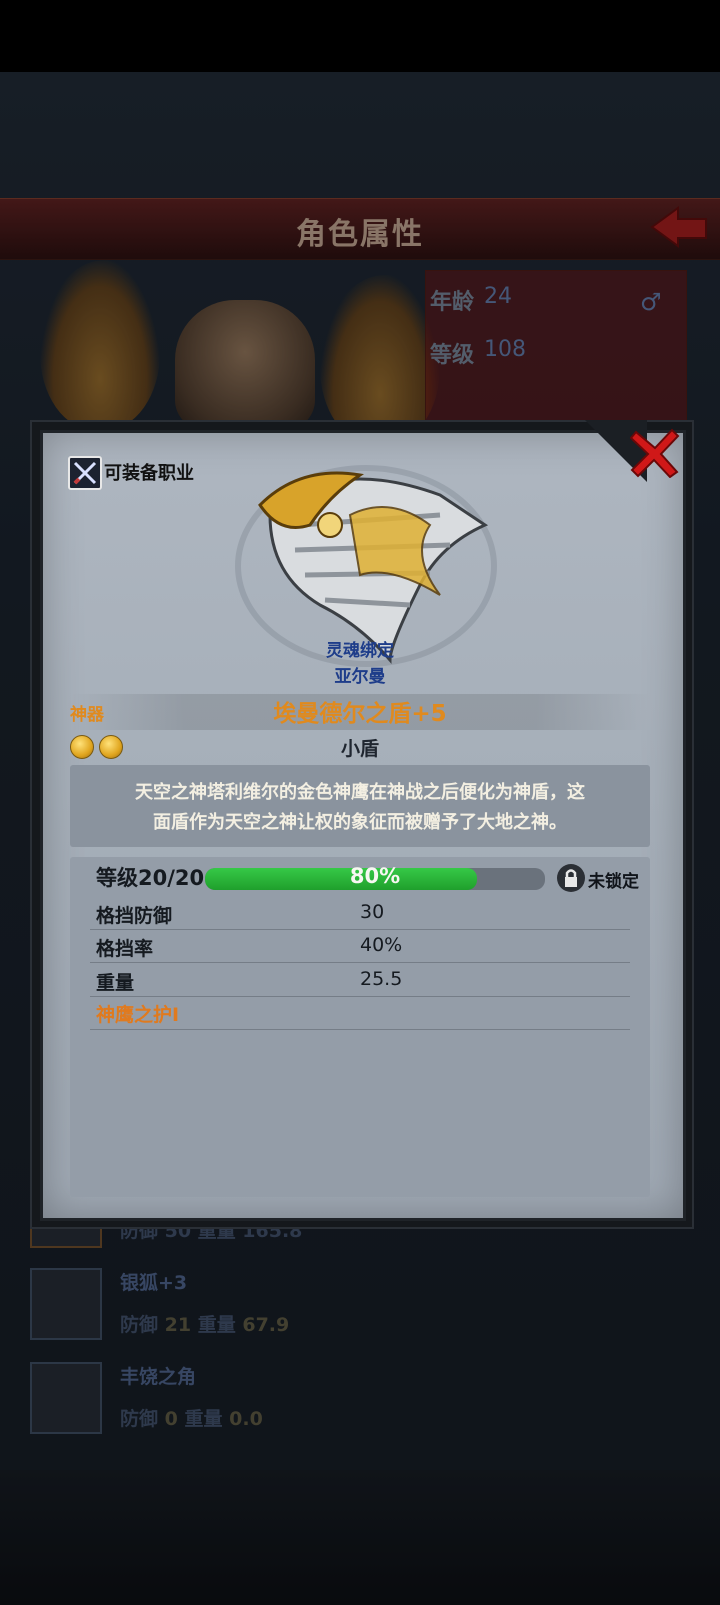  I want to click on stat-value: 30, so click(372, 912).